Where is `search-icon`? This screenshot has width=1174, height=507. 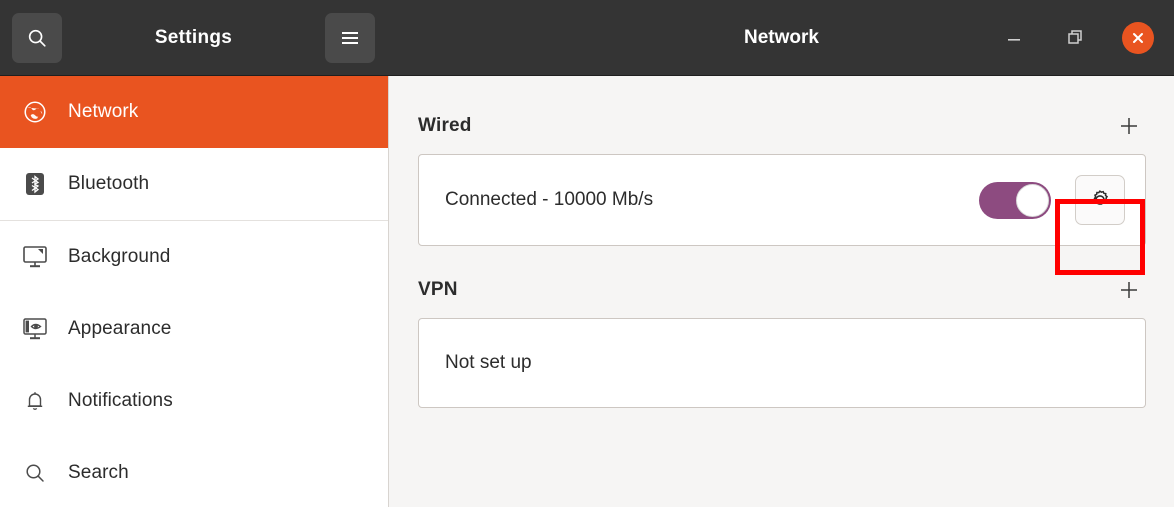
search-icon is located at coordinates (37, 38).